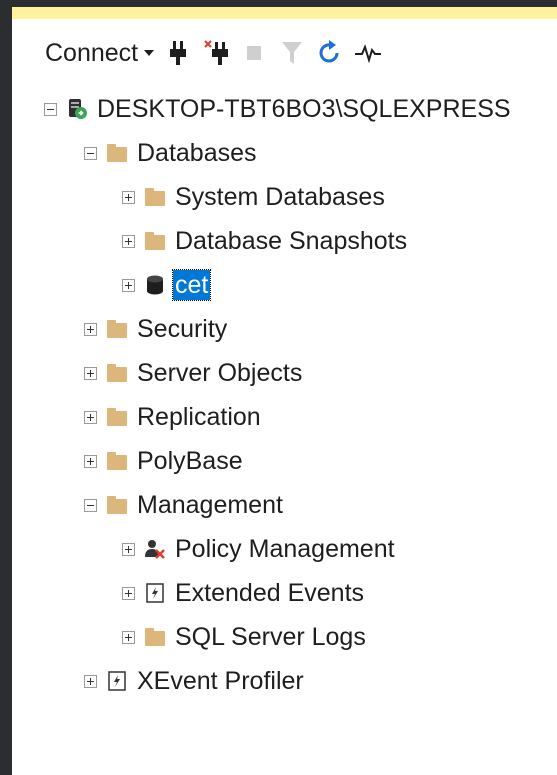  Describe the element at coordinates (220, 681) in the screenshot. I see `xevent-profiler-label: XEvent Profiler` at that location.